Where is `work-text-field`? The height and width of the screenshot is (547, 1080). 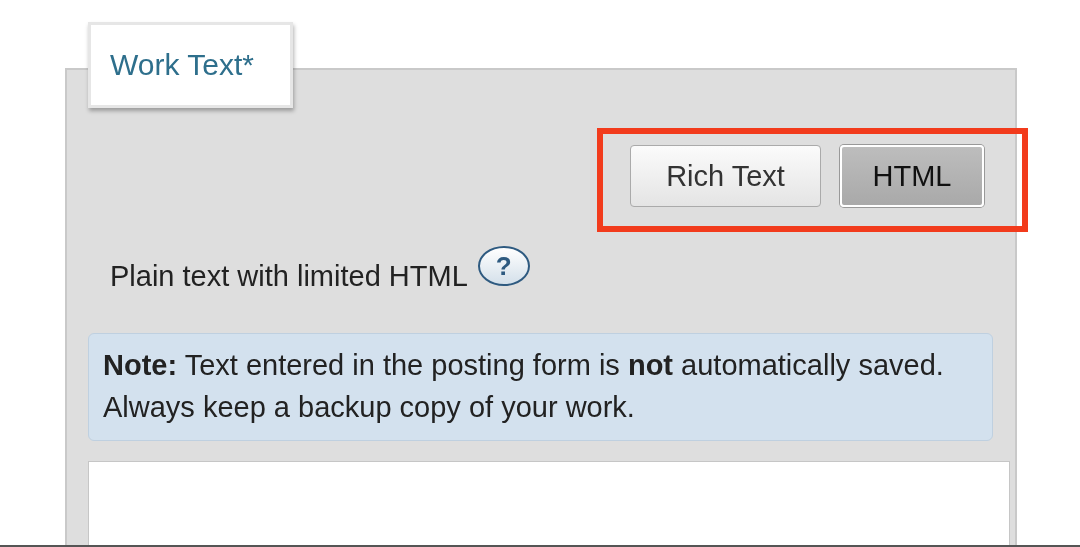
work-text-field is located at coordinates (549, 504).